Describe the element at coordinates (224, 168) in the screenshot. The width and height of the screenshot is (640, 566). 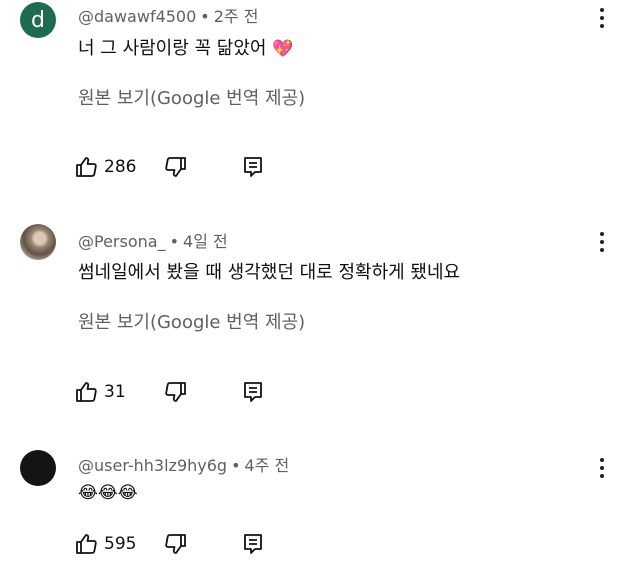
I see `comment-actions: 286` at that location.